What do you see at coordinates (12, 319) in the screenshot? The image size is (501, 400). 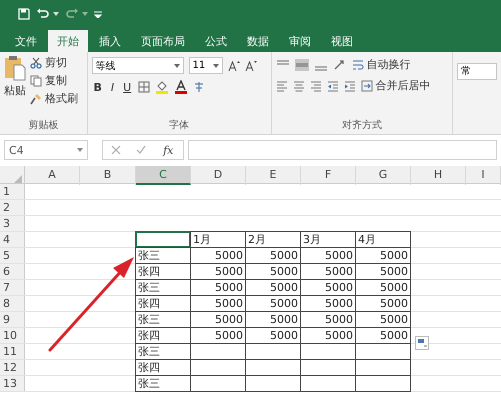 I see `row-header: 9` at bounding box center [12, 319].